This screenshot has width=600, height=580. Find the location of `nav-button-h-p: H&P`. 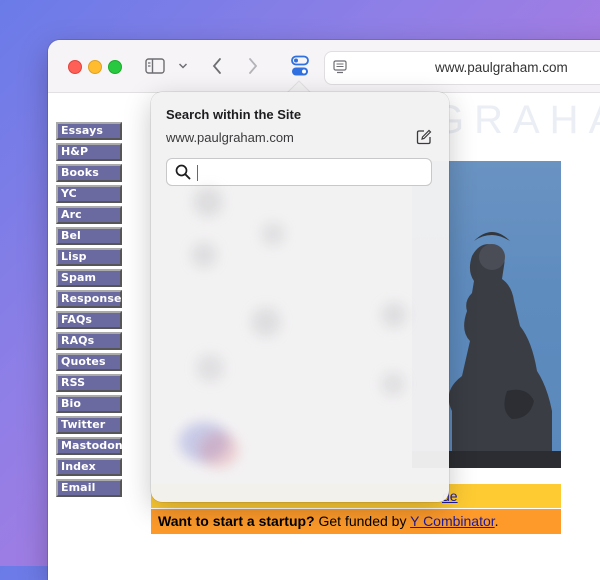

nav-button-h-p: H&P is located at coordinates (89, 152).